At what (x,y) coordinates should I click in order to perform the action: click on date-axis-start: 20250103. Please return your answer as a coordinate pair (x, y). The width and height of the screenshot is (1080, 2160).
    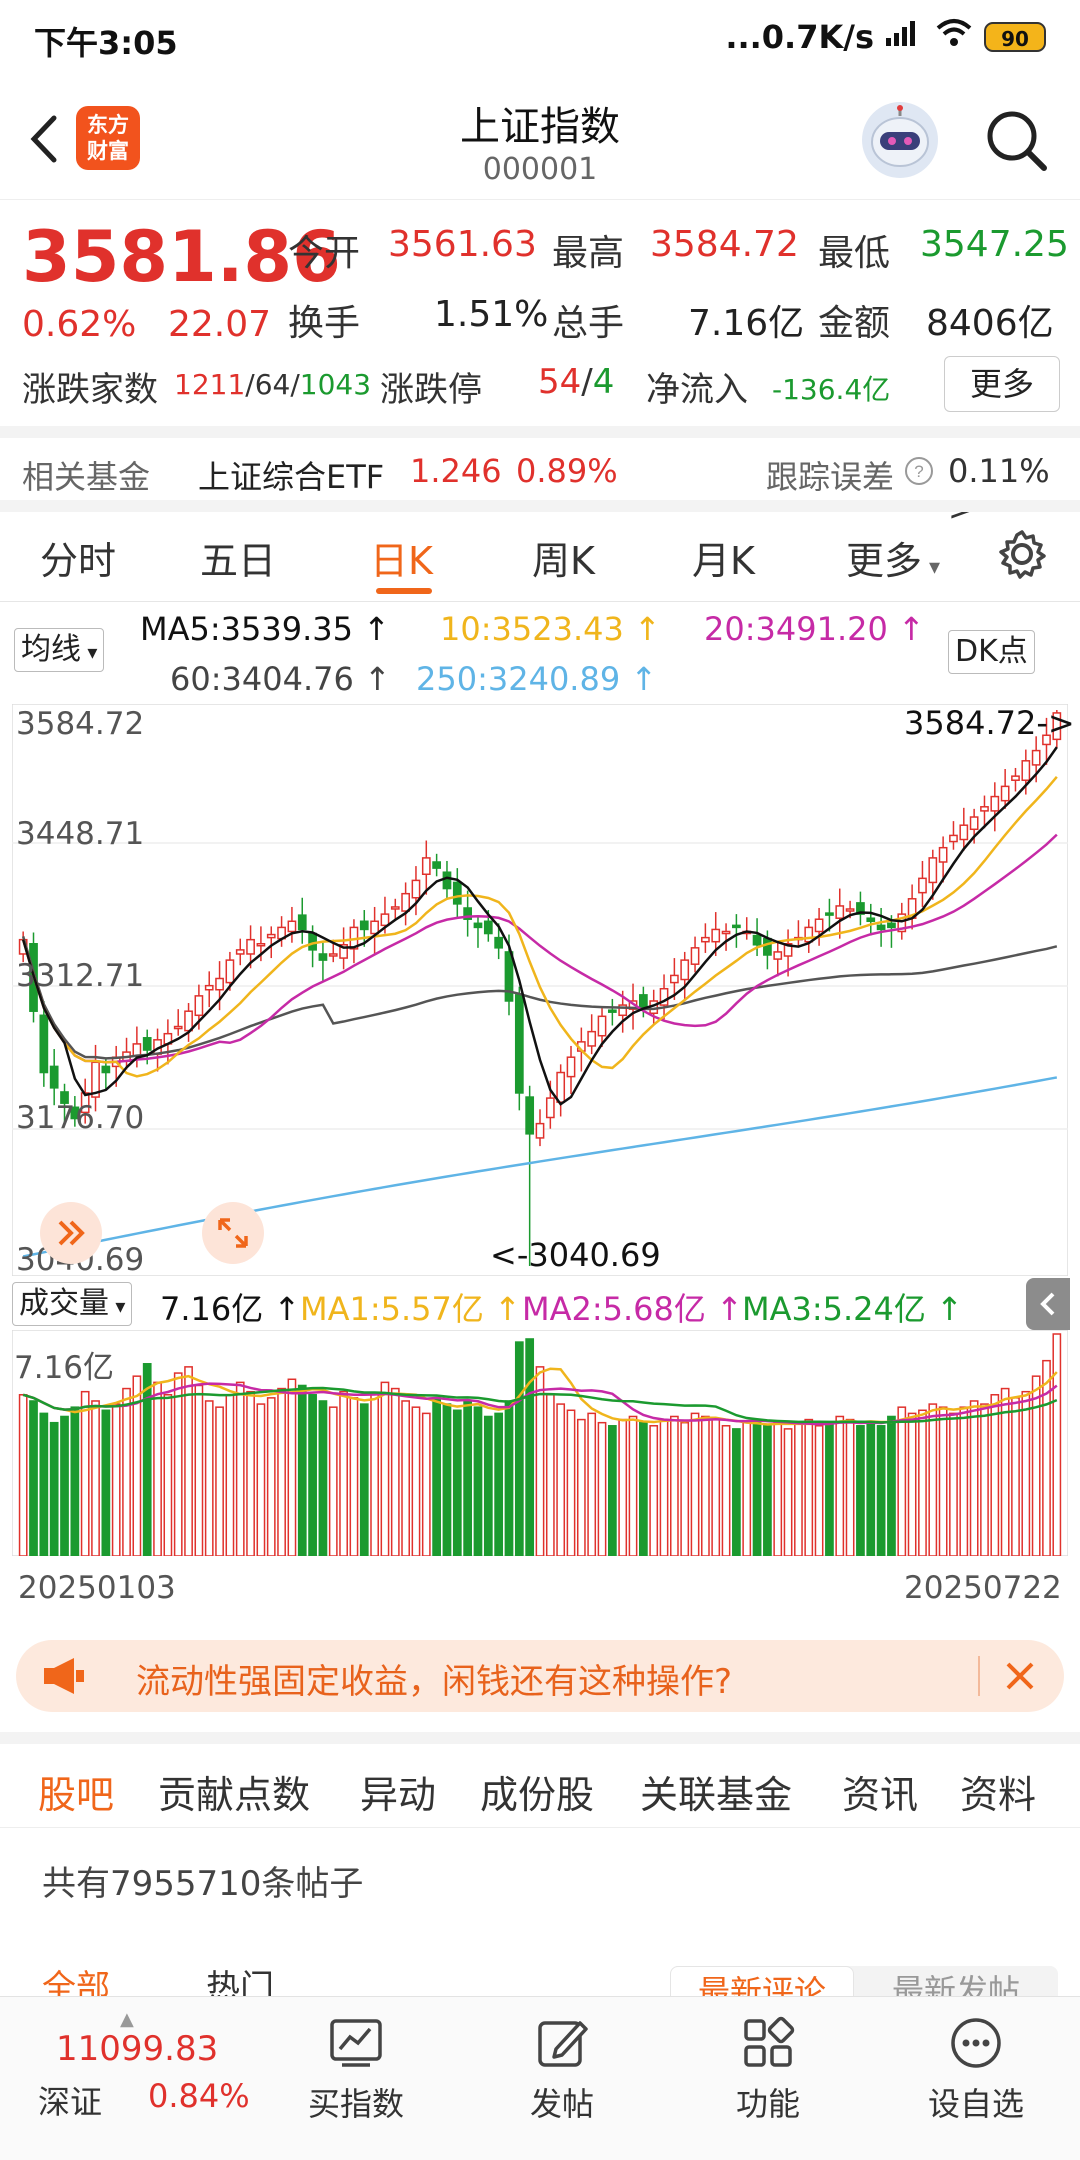
    Looking at the image, I should click on (97, 1588).